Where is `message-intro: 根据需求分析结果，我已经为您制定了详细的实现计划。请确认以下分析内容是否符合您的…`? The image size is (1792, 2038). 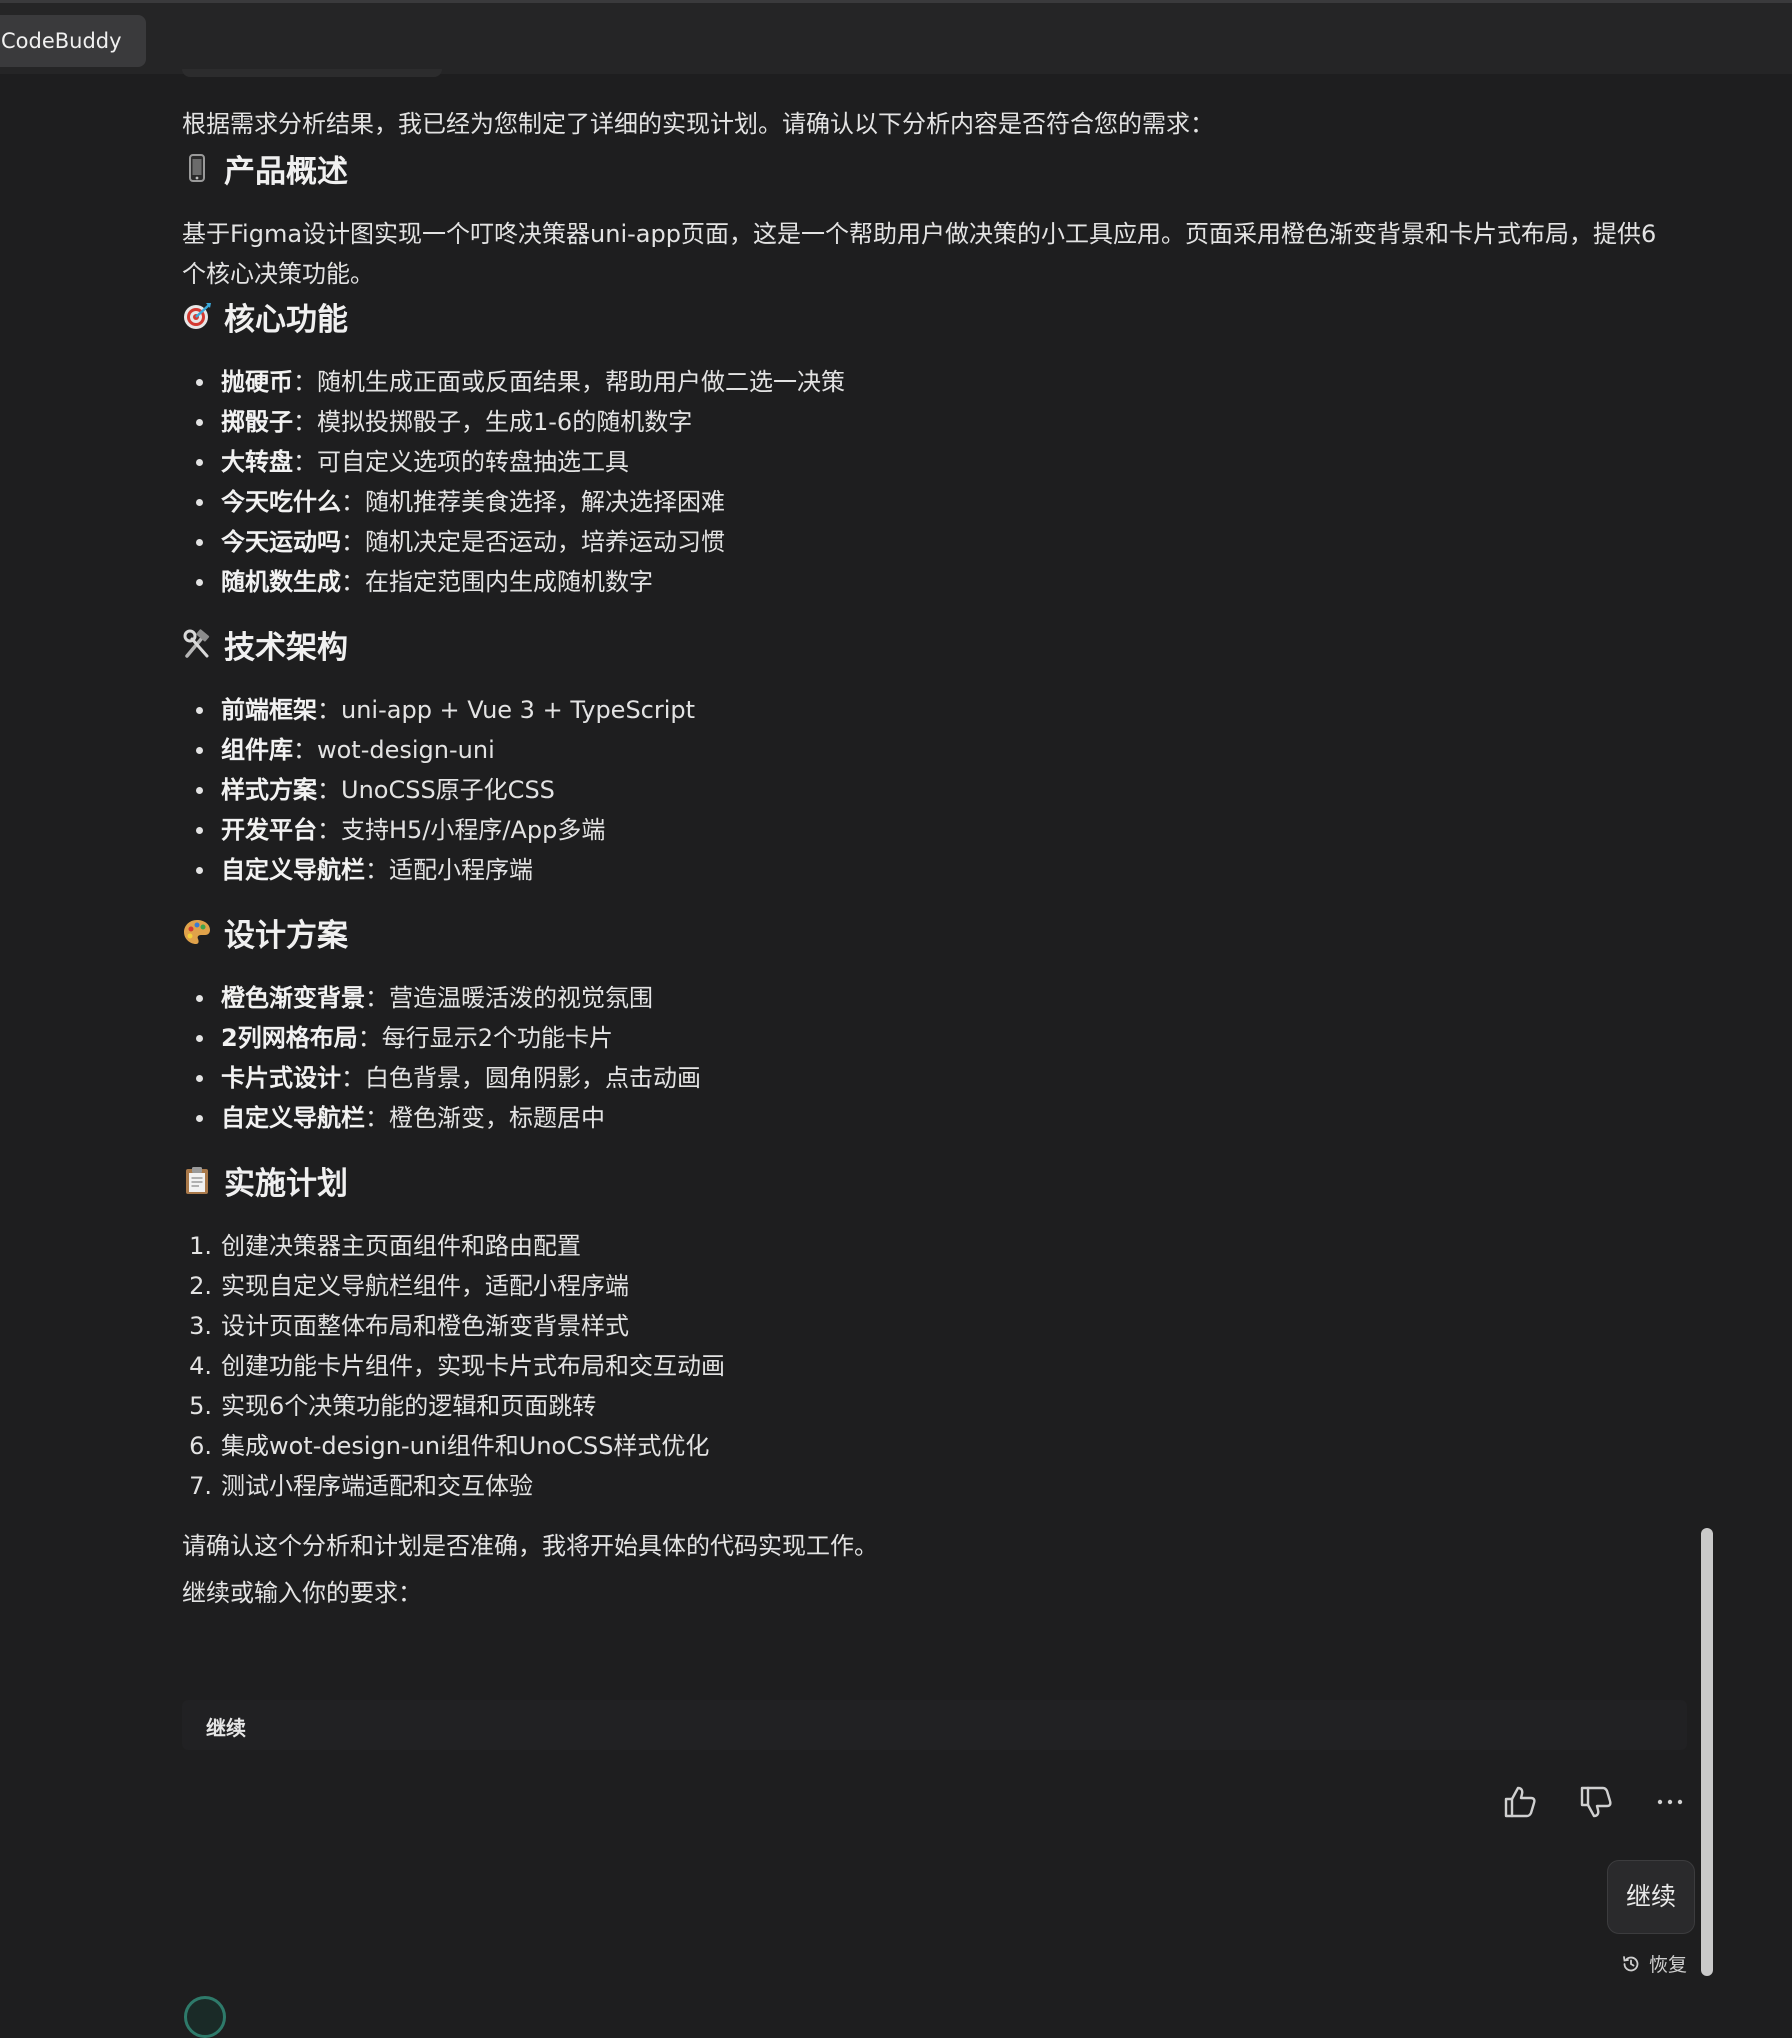
message-intro: 根据需求分析结果，我已经为您制定了详细的实现计划。请确认以下分析内容是否符合您的… is located at coordinates (698, 124).